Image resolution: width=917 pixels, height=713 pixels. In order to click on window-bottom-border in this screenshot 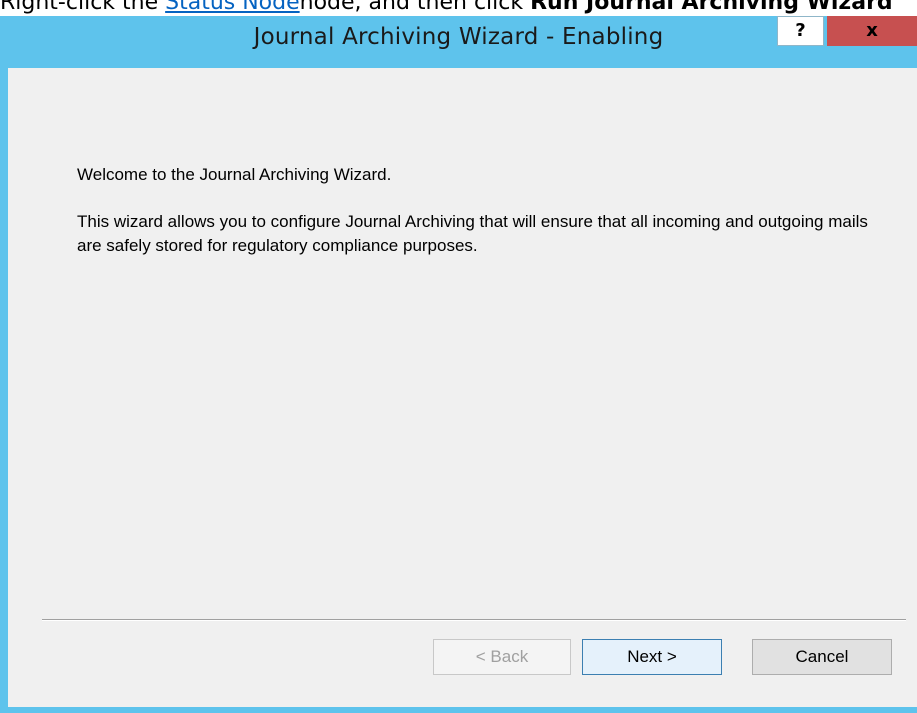, I will do `click(458, 710)`.